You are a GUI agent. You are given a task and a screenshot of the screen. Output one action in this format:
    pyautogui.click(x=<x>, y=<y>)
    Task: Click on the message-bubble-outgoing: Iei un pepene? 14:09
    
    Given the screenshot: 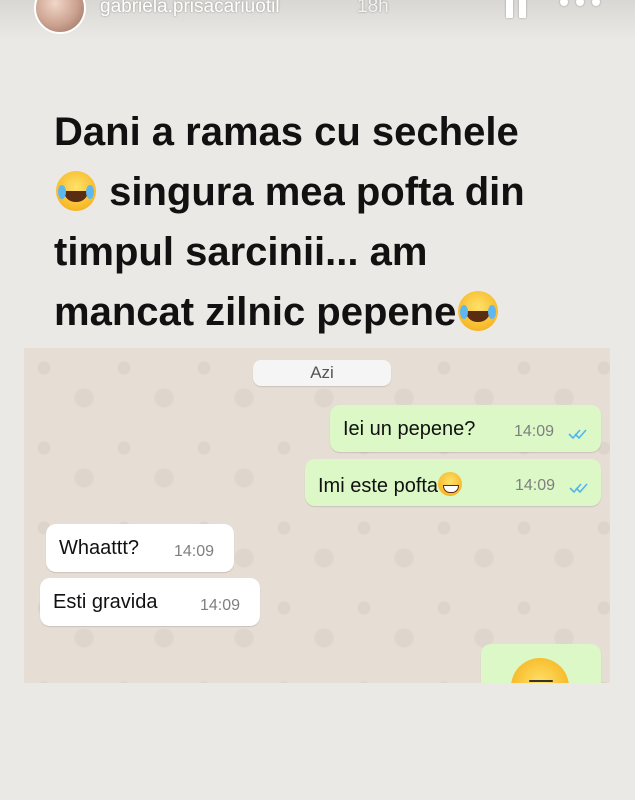 What is the action you would take?
    pyautogui.click(x=465, y=428)
    